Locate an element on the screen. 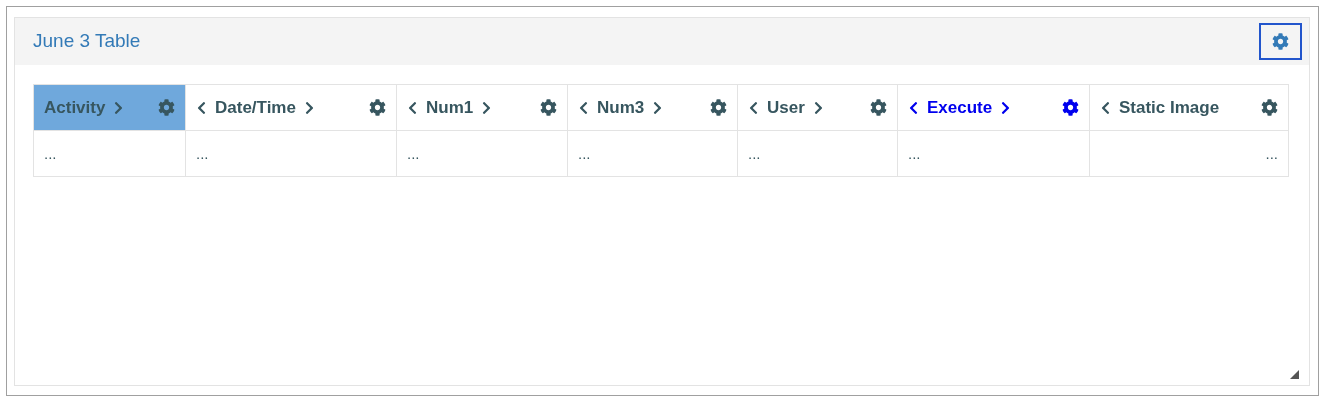 This screenshot has width=1325, height=400. column-header: Num3 is located at coordinates (652, 107).